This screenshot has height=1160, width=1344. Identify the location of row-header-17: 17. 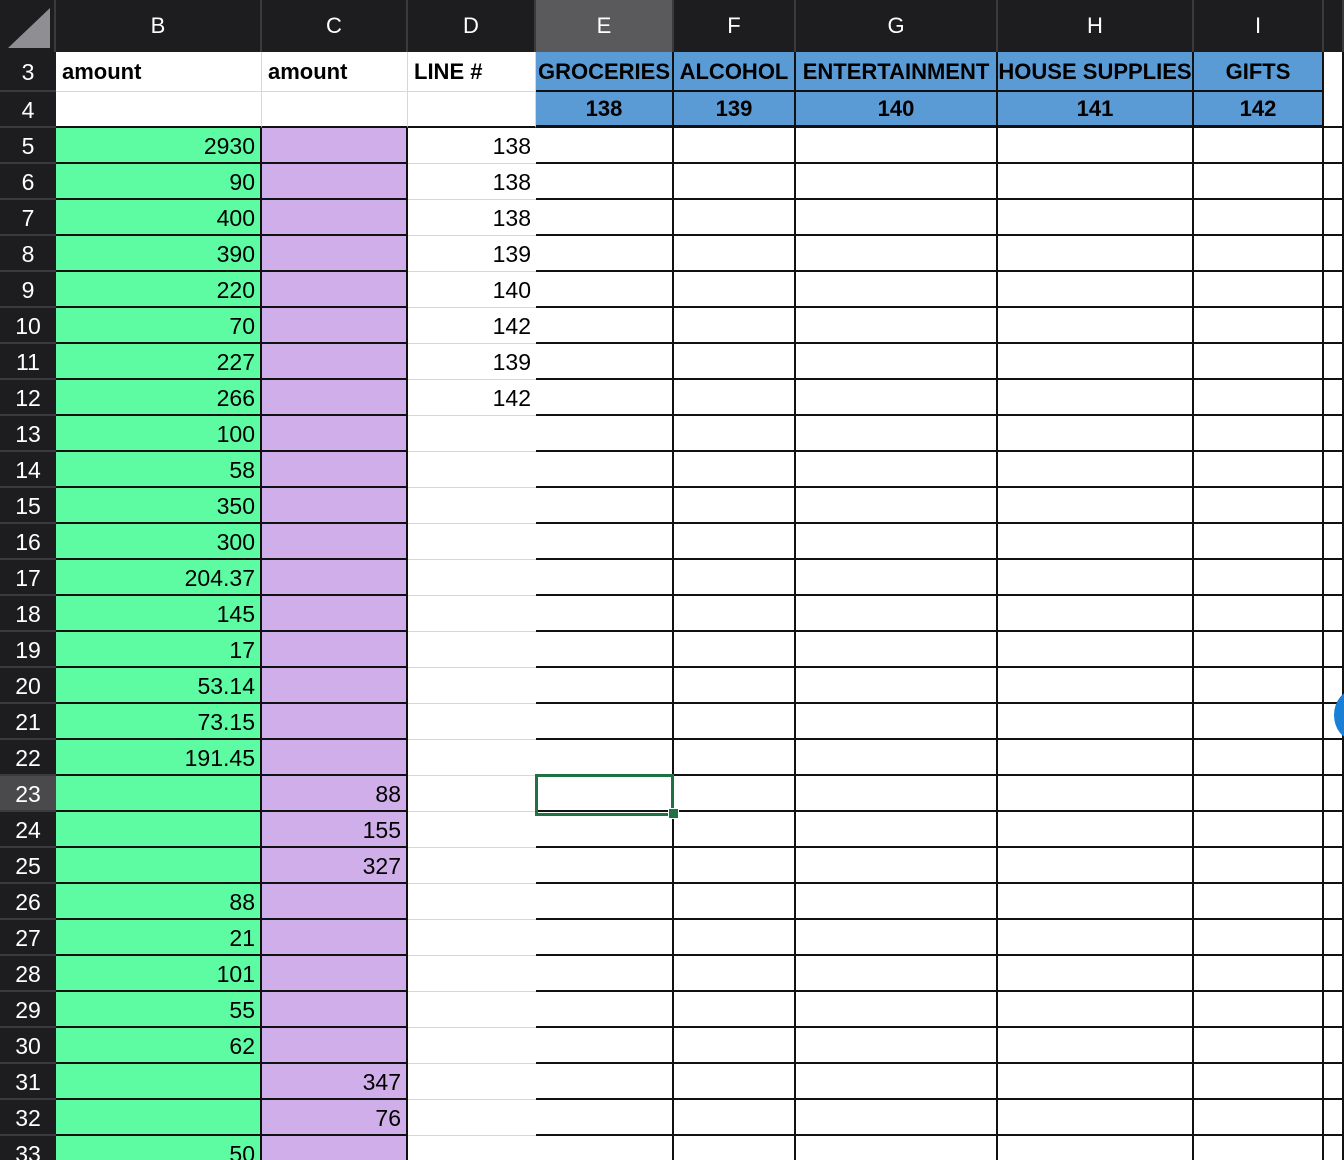
(28, 578).